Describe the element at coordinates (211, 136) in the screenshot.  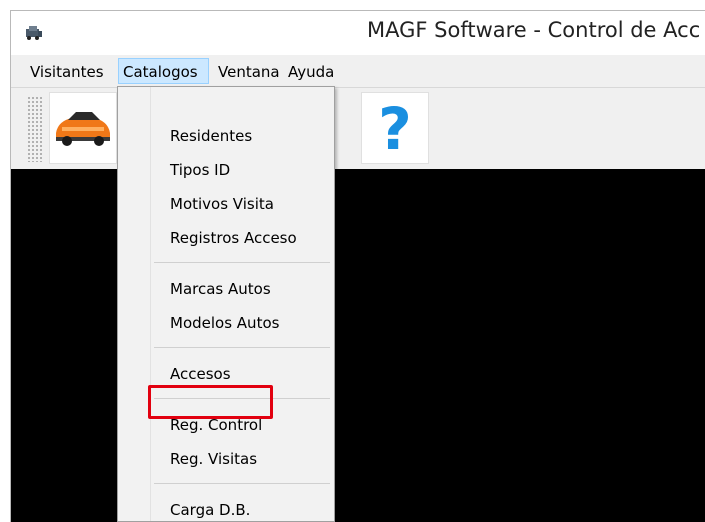
I see `menu-item-residentes: Residentes` at that location.